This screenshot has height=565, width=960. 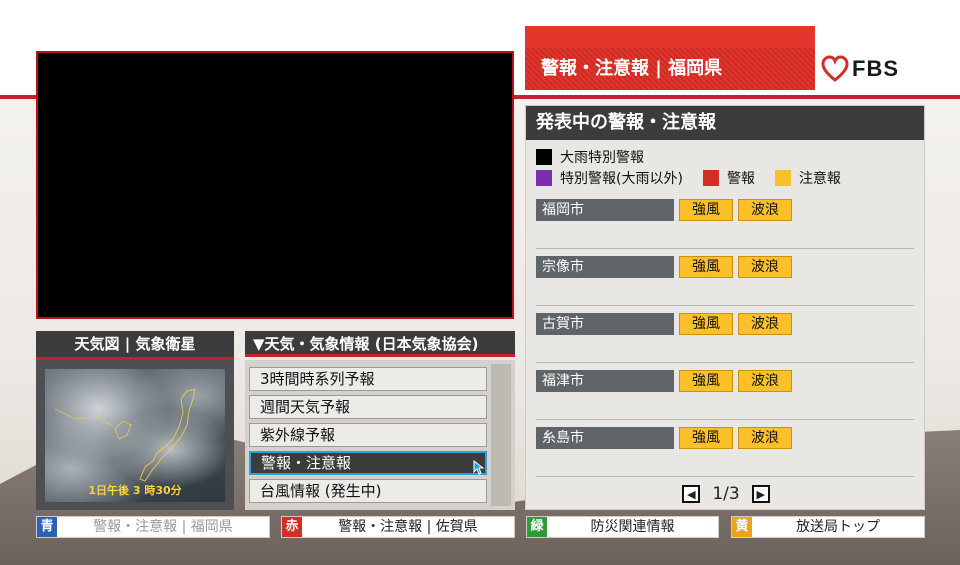 What do you see at coordinates (306, 463) in the screenshot?
I see `menu-item-warnings-label: 警報・注意報` at bounding box center [306, 463].